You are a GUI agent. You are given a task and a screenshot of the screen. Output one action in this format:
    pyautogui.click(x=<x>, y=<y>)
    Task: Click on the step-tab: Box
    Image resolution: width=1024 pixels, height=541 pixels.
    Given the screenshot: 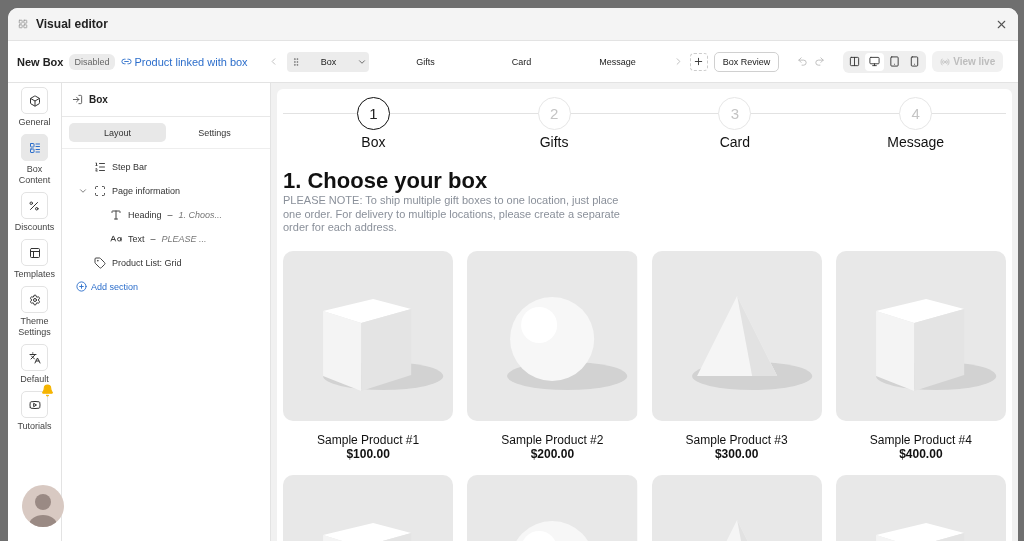 What is the action you would take?
    pyautogui.click(x=327, y=61)
    